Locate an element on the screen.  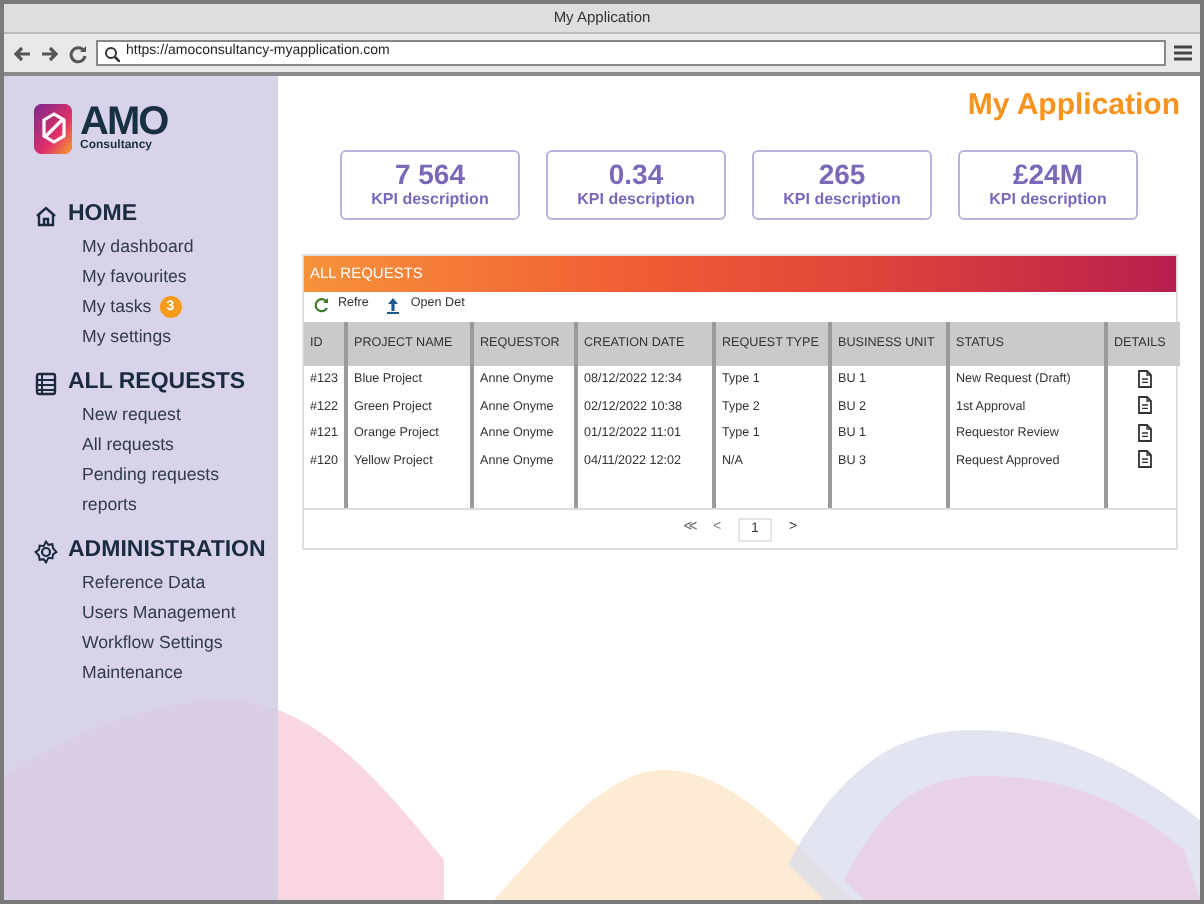
section-heading: ADMINISTRATION is located at coordinates (167, 551).